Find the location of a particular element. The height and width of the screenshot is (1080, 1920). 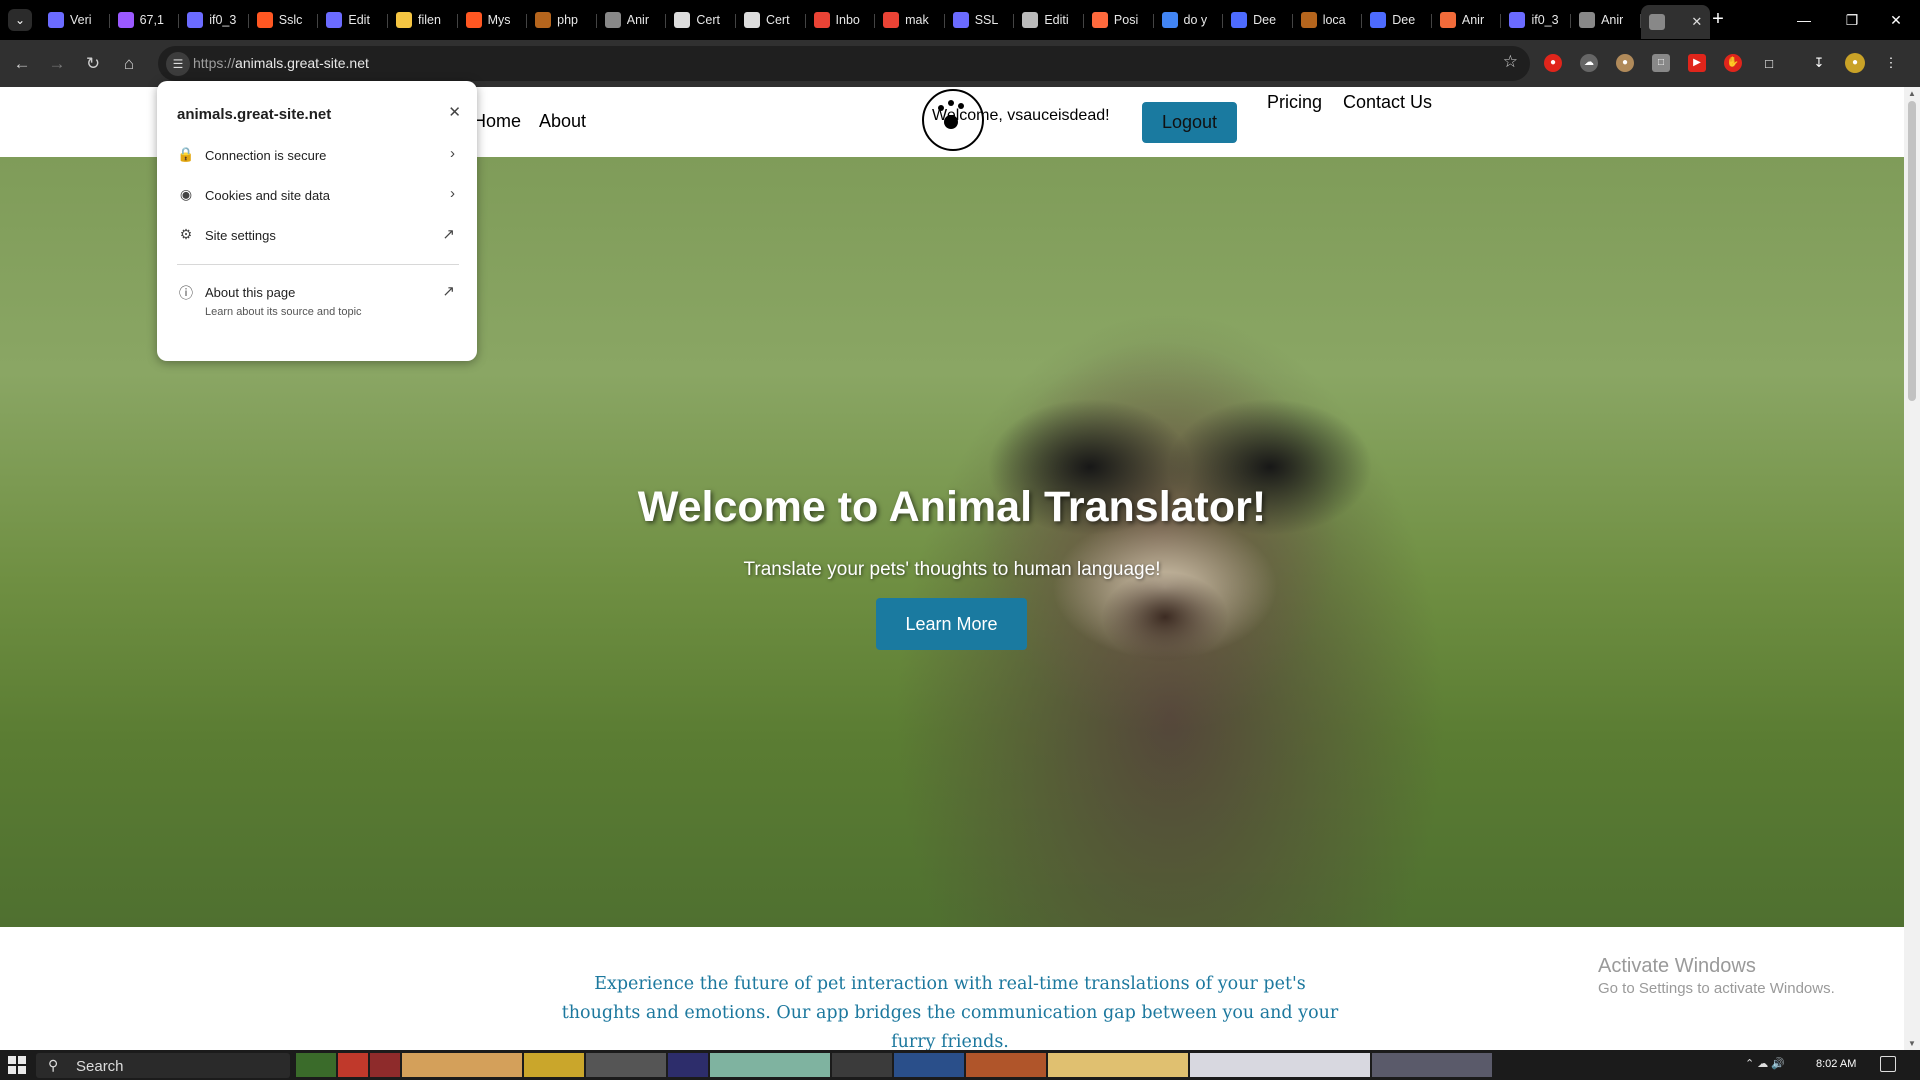

tab-search-button: ⌄ is located at coordinates (20, 20).